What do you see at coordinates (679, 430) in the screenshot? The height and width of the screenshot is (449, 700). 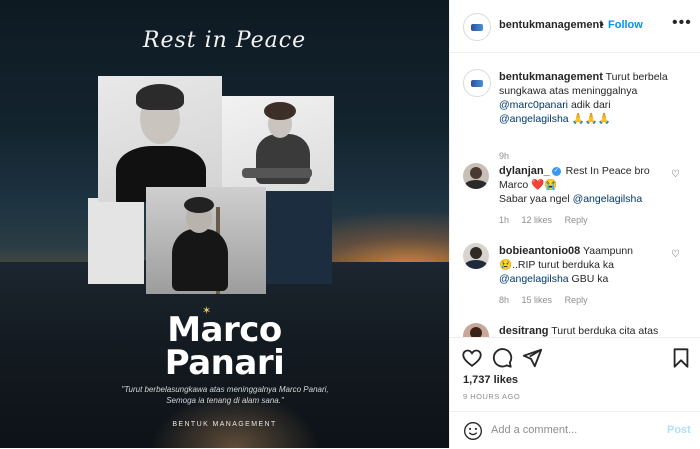 I see `post-comment-button: Post` at bounding box center [679, 430].